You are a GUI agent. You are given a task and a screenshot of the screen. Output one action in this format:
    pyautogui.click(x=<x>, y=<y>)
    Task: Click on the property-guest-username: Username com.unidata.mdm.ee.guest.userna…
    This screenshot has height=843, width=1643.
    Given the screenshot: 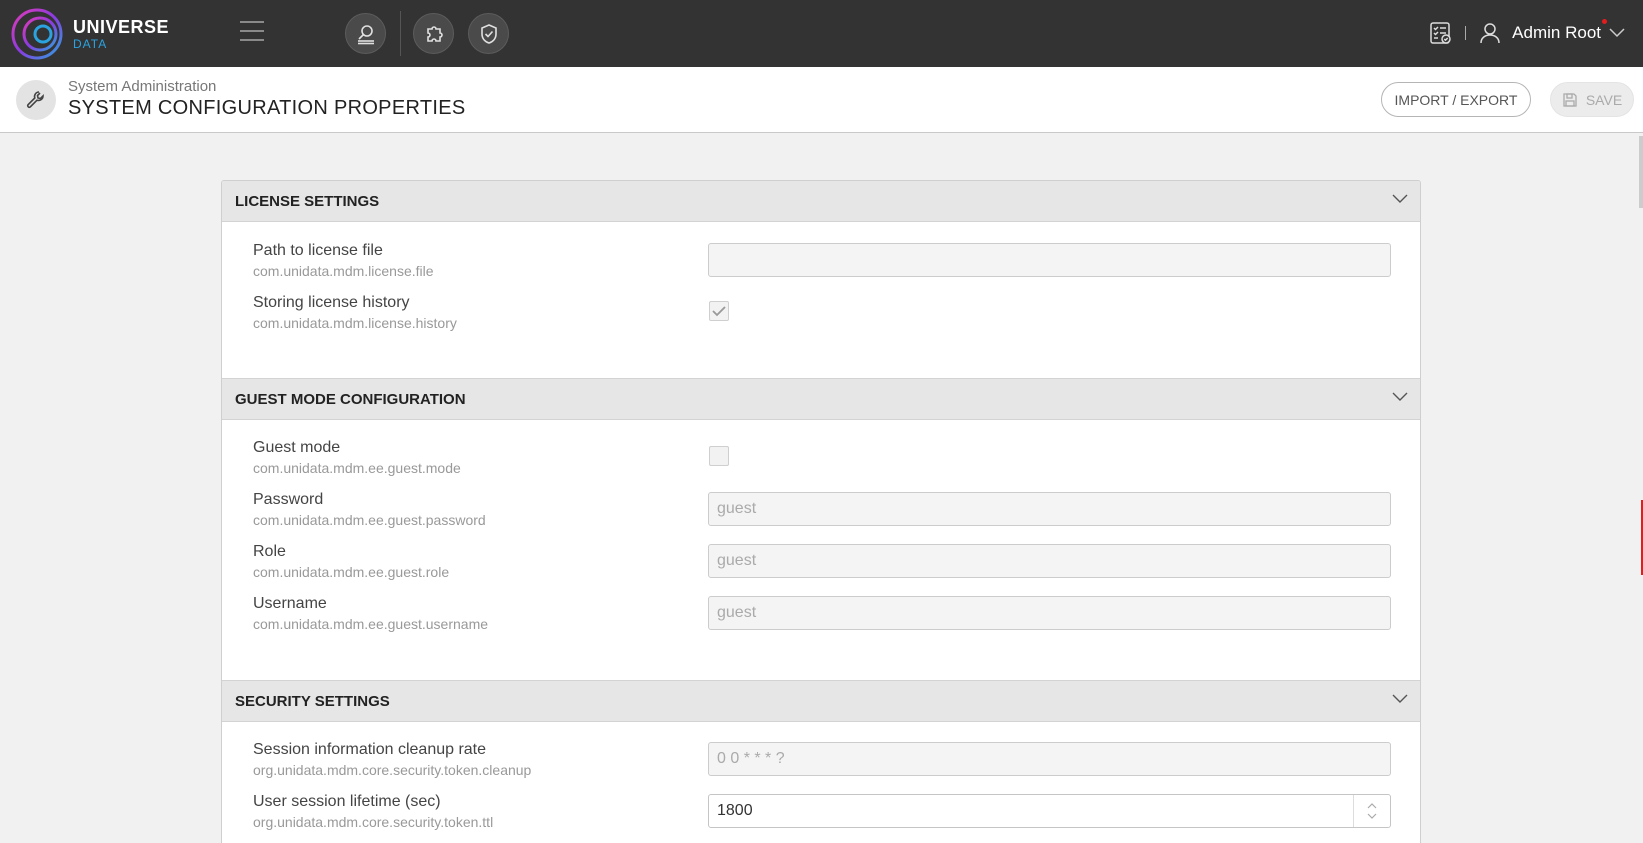 What is the action you would take?
    pyautogui.click(x=370, y=614)
    